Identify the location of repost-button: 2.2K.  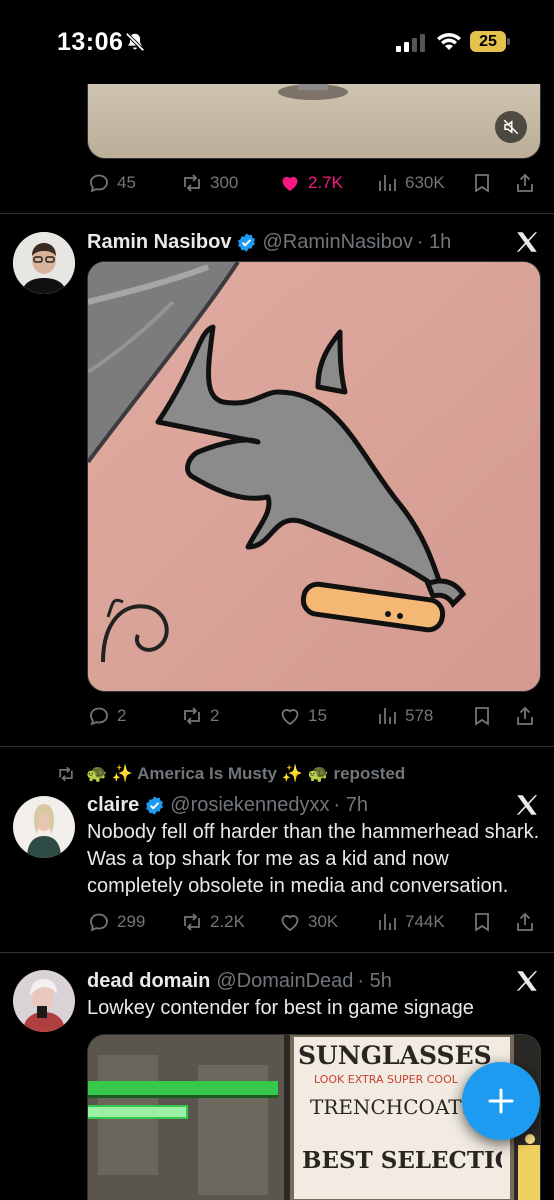
(212, 922).